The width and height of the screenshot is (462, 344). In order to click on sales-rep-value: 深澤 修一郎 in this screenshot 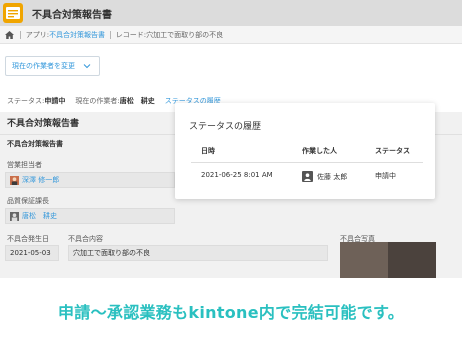, I will do `click(40, 180)`.